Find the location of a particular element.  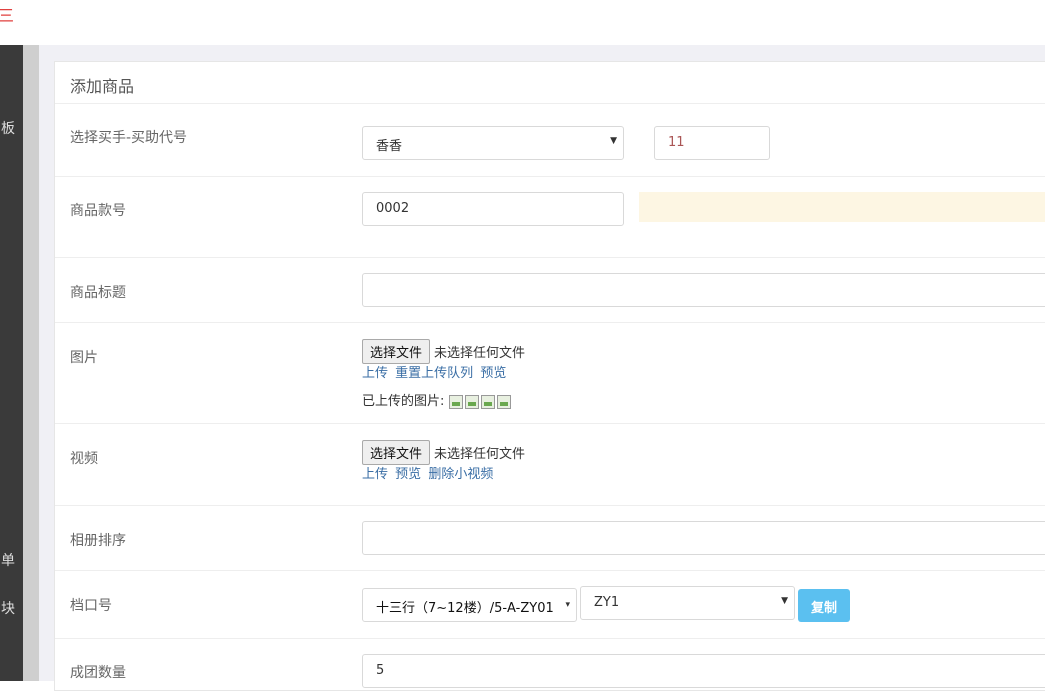

stall-row: 档口号 十三行（7~12楼）/5-A-ZY01 ▾ ZY1 ▼ 复制 is located at coordinates (550, 605).